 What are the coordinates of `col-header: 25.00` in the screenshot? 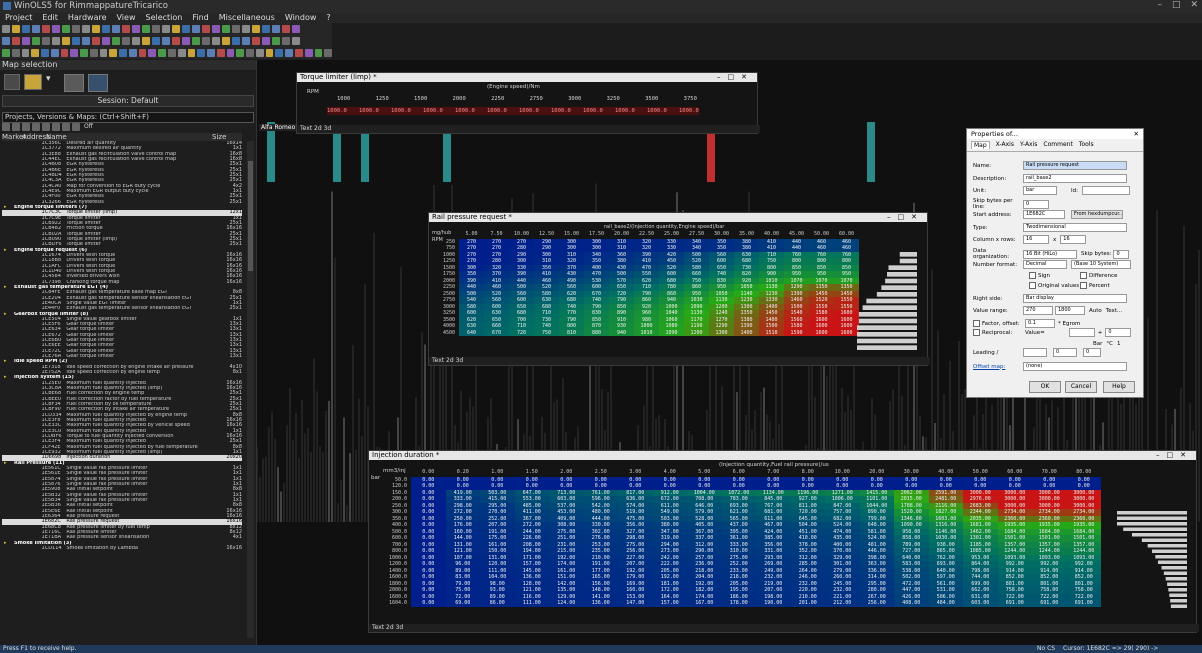 It's located at (671, 234).